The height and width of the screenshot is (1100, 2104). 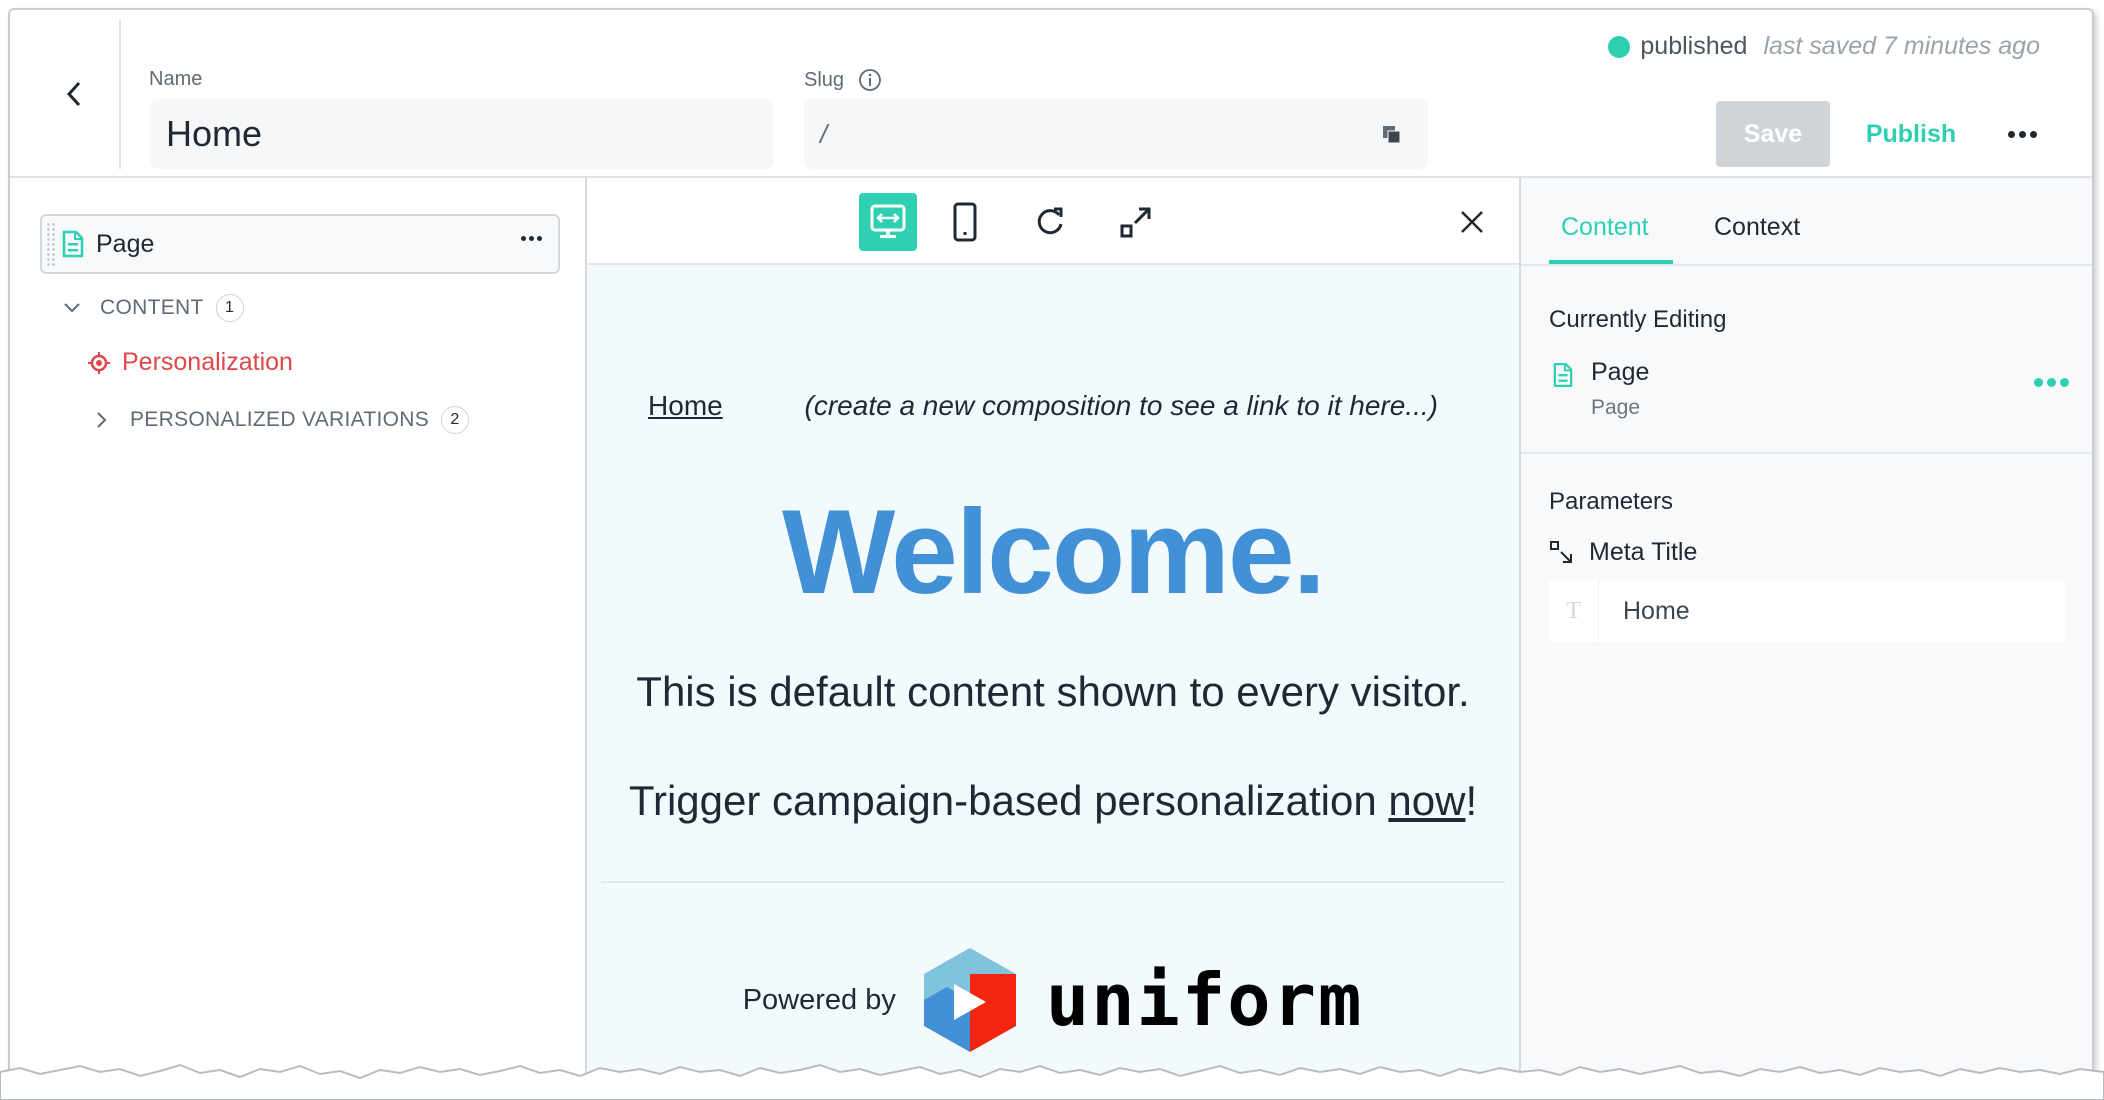 I want to click on desktop-icon, so click(x=888, y=221).